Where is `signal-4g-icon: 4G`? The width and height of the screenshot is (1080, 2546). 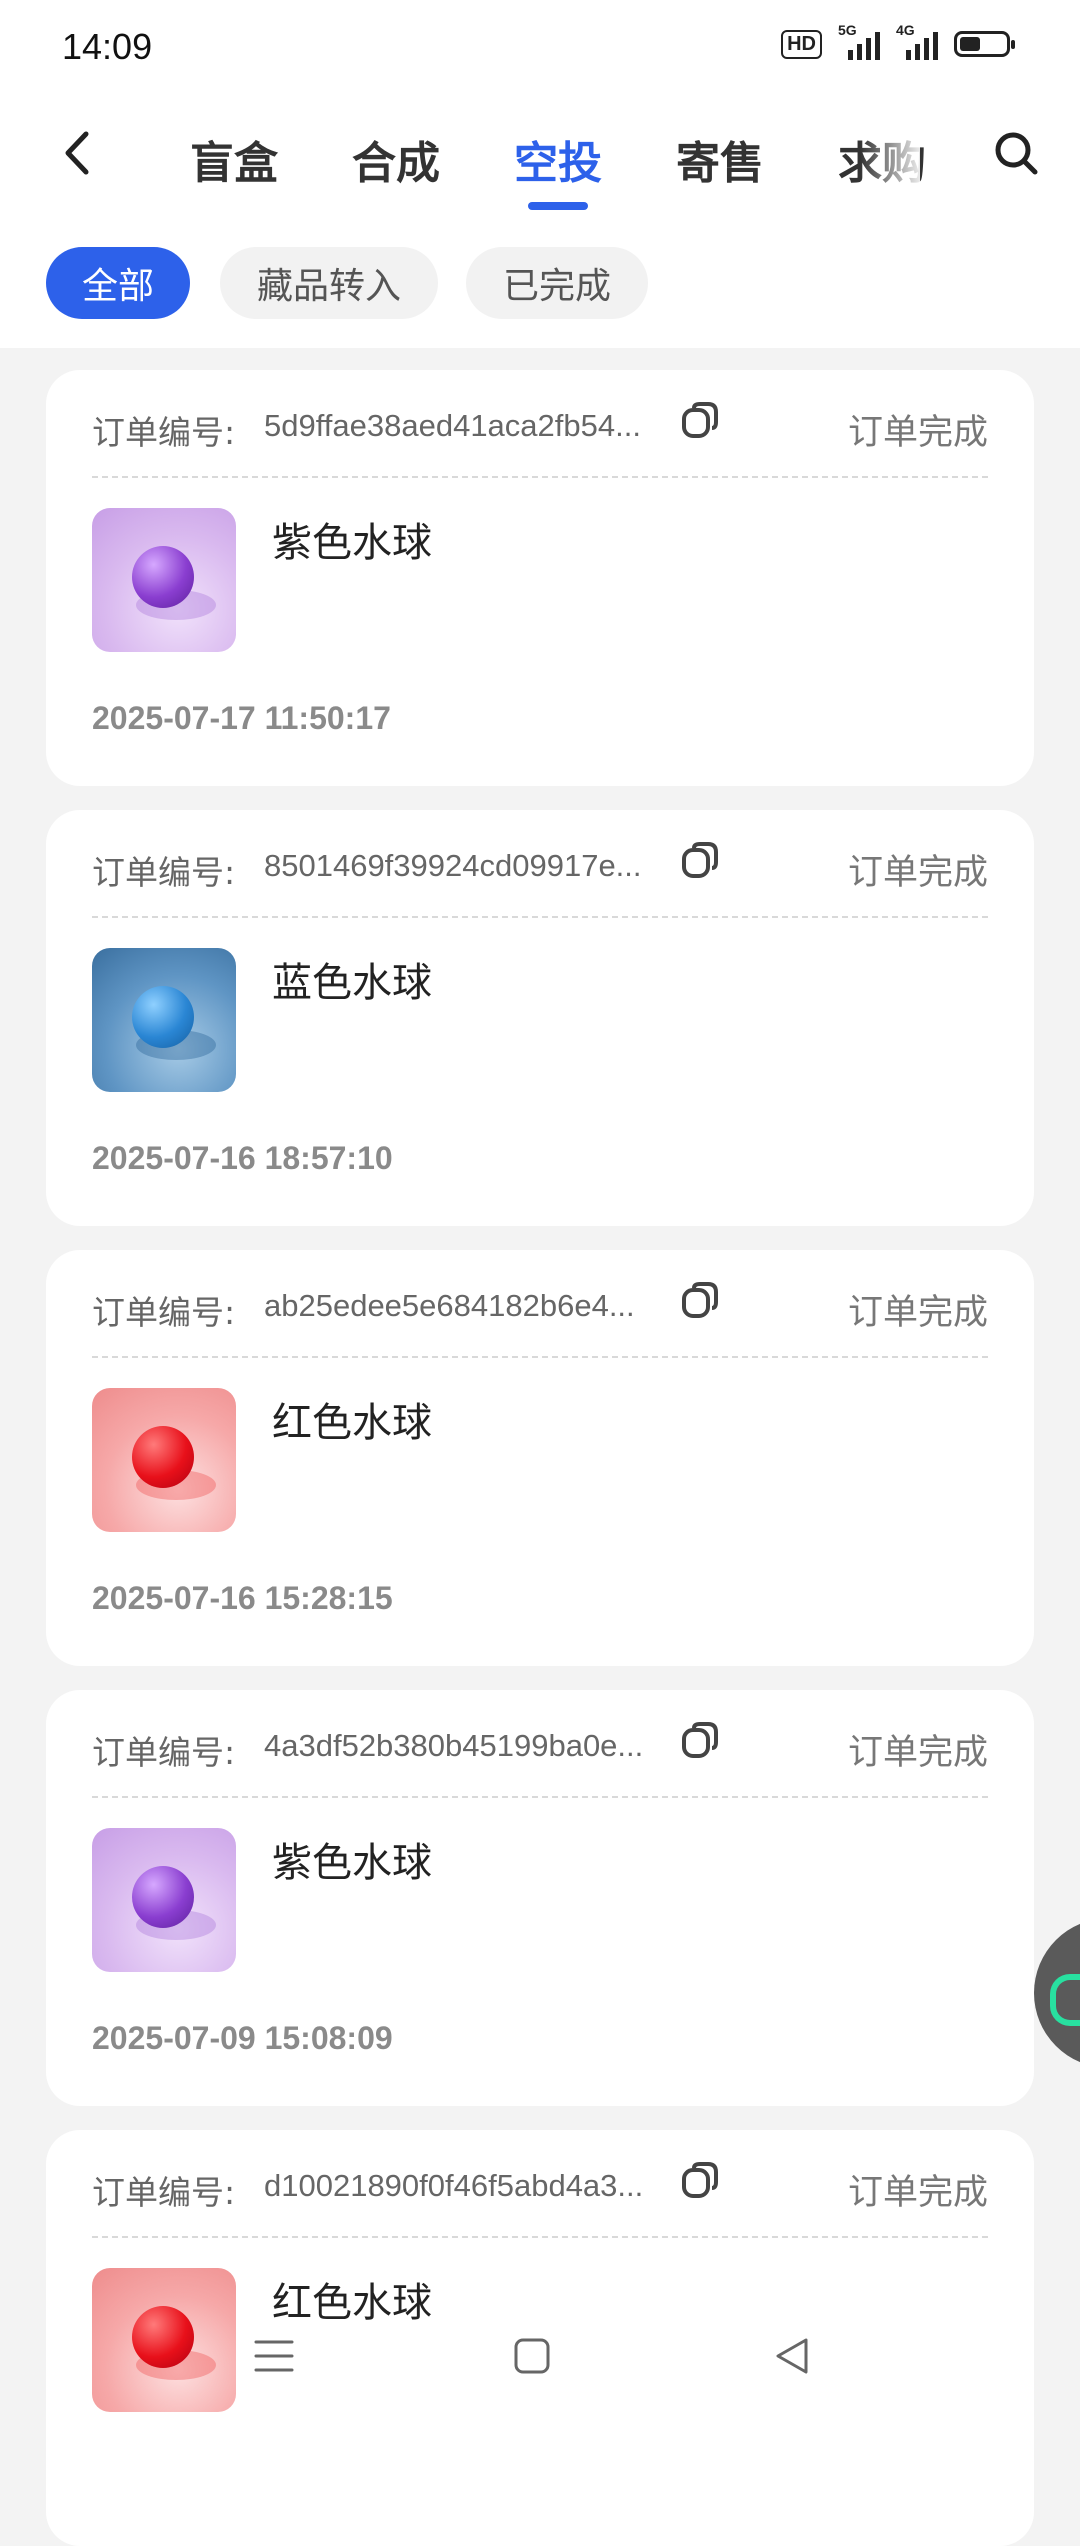
signal-4g-icon: 4G is located at coordinates (917, 41).